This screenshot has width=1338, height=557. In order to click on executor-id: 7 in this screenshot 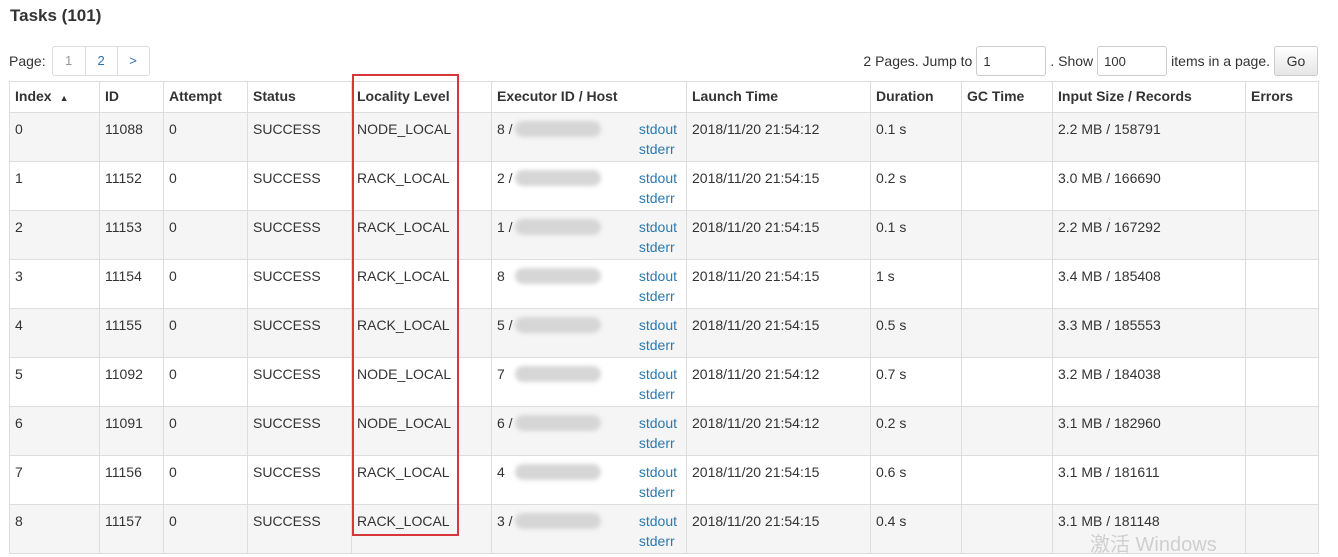, I will do `click(501, 374)`.